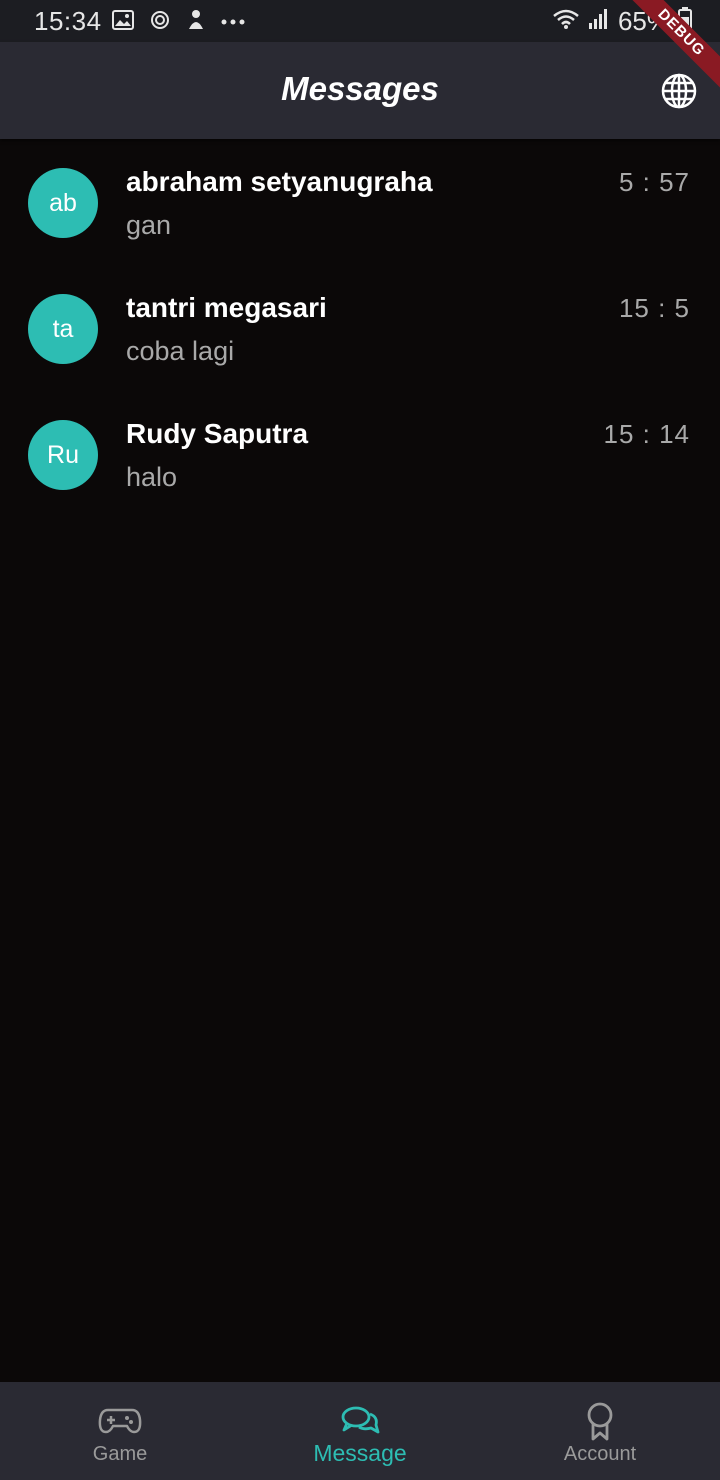 The height and width of the screenshot is (1480, 720). I want to click on avatar: ta, so click(63, 329).